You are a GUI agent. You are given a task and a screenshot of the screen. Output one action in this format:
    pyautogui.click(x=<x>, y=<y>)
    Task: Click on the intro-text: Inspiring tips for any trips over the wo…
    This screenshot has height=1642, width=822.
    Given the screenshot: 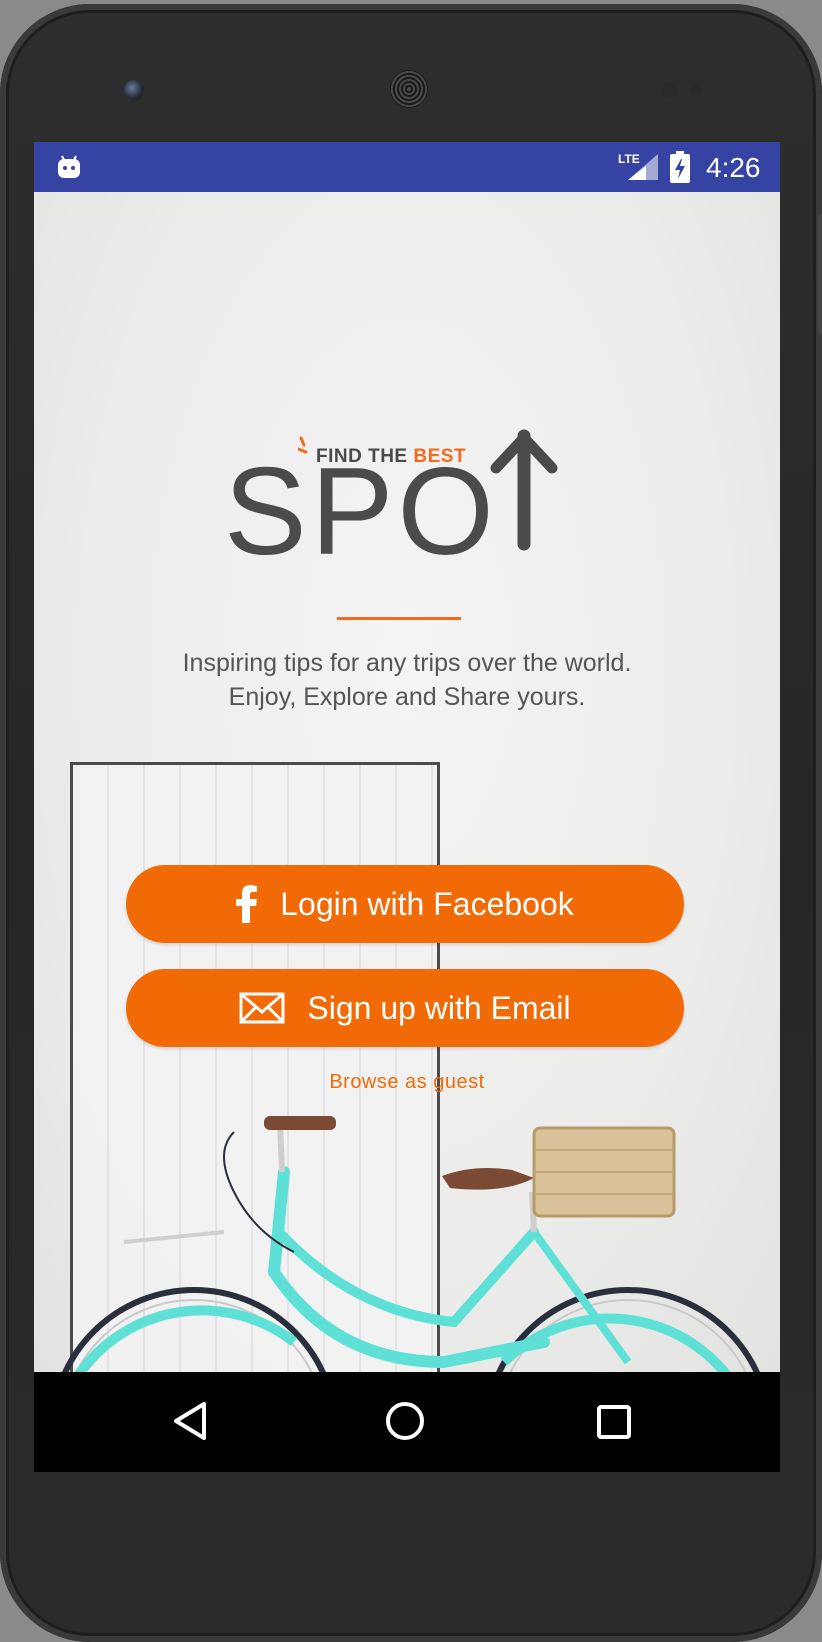 What is the action you would take?
    pyautogui.click(x=407, y=680)
    